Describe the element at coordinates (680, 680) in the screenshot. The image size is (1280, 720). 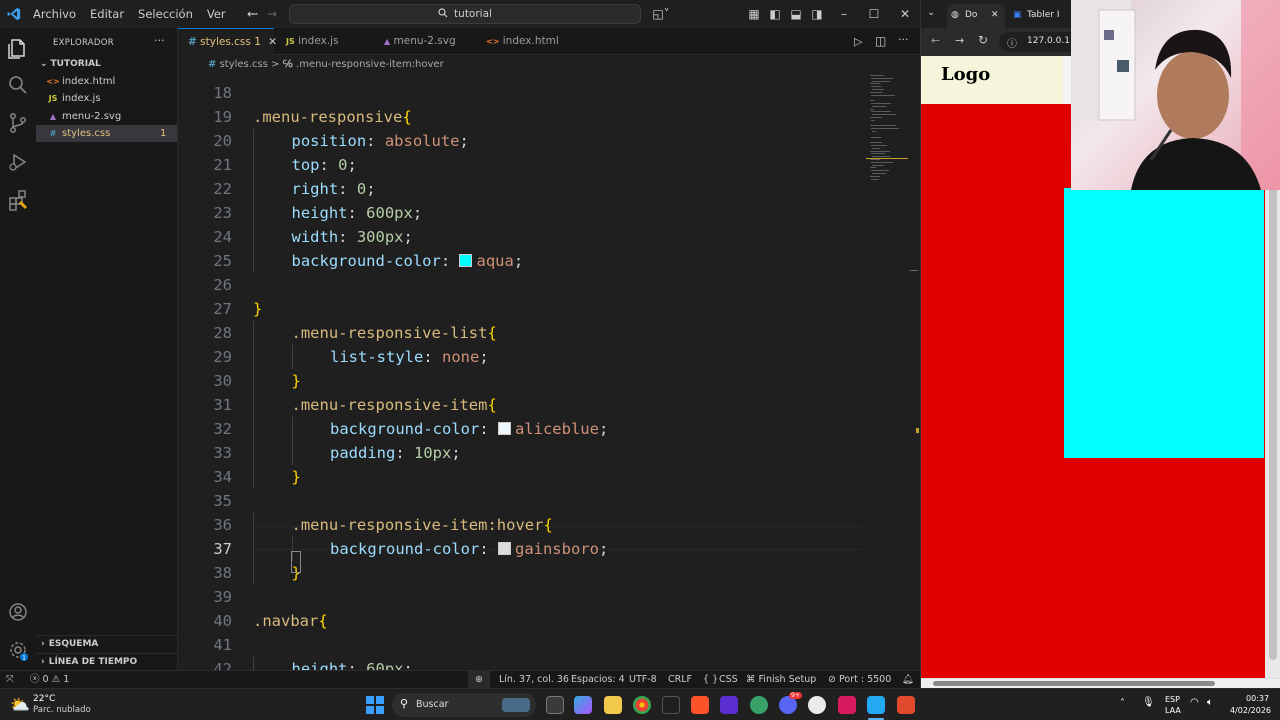
I see `end-of-line: CRLF` at that location.